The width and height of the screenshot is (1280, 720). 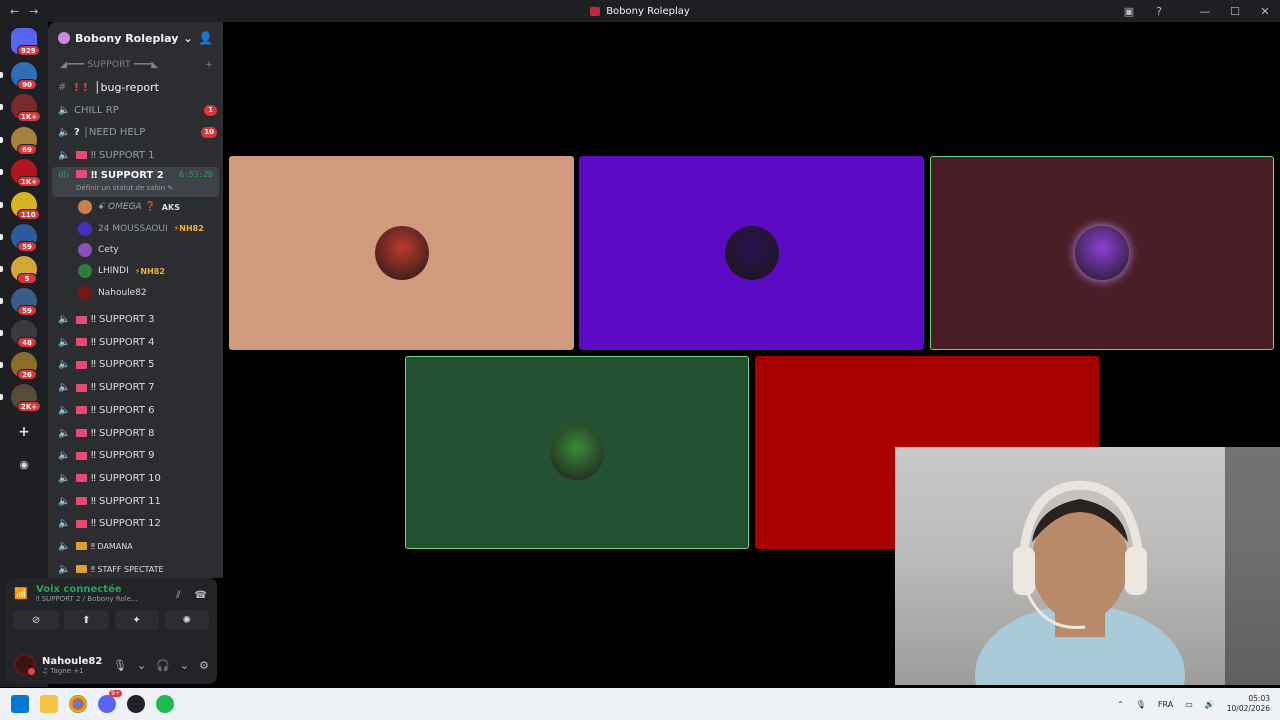 I want to click on volume-icon: 🔊, so click(x=1210, y=704).